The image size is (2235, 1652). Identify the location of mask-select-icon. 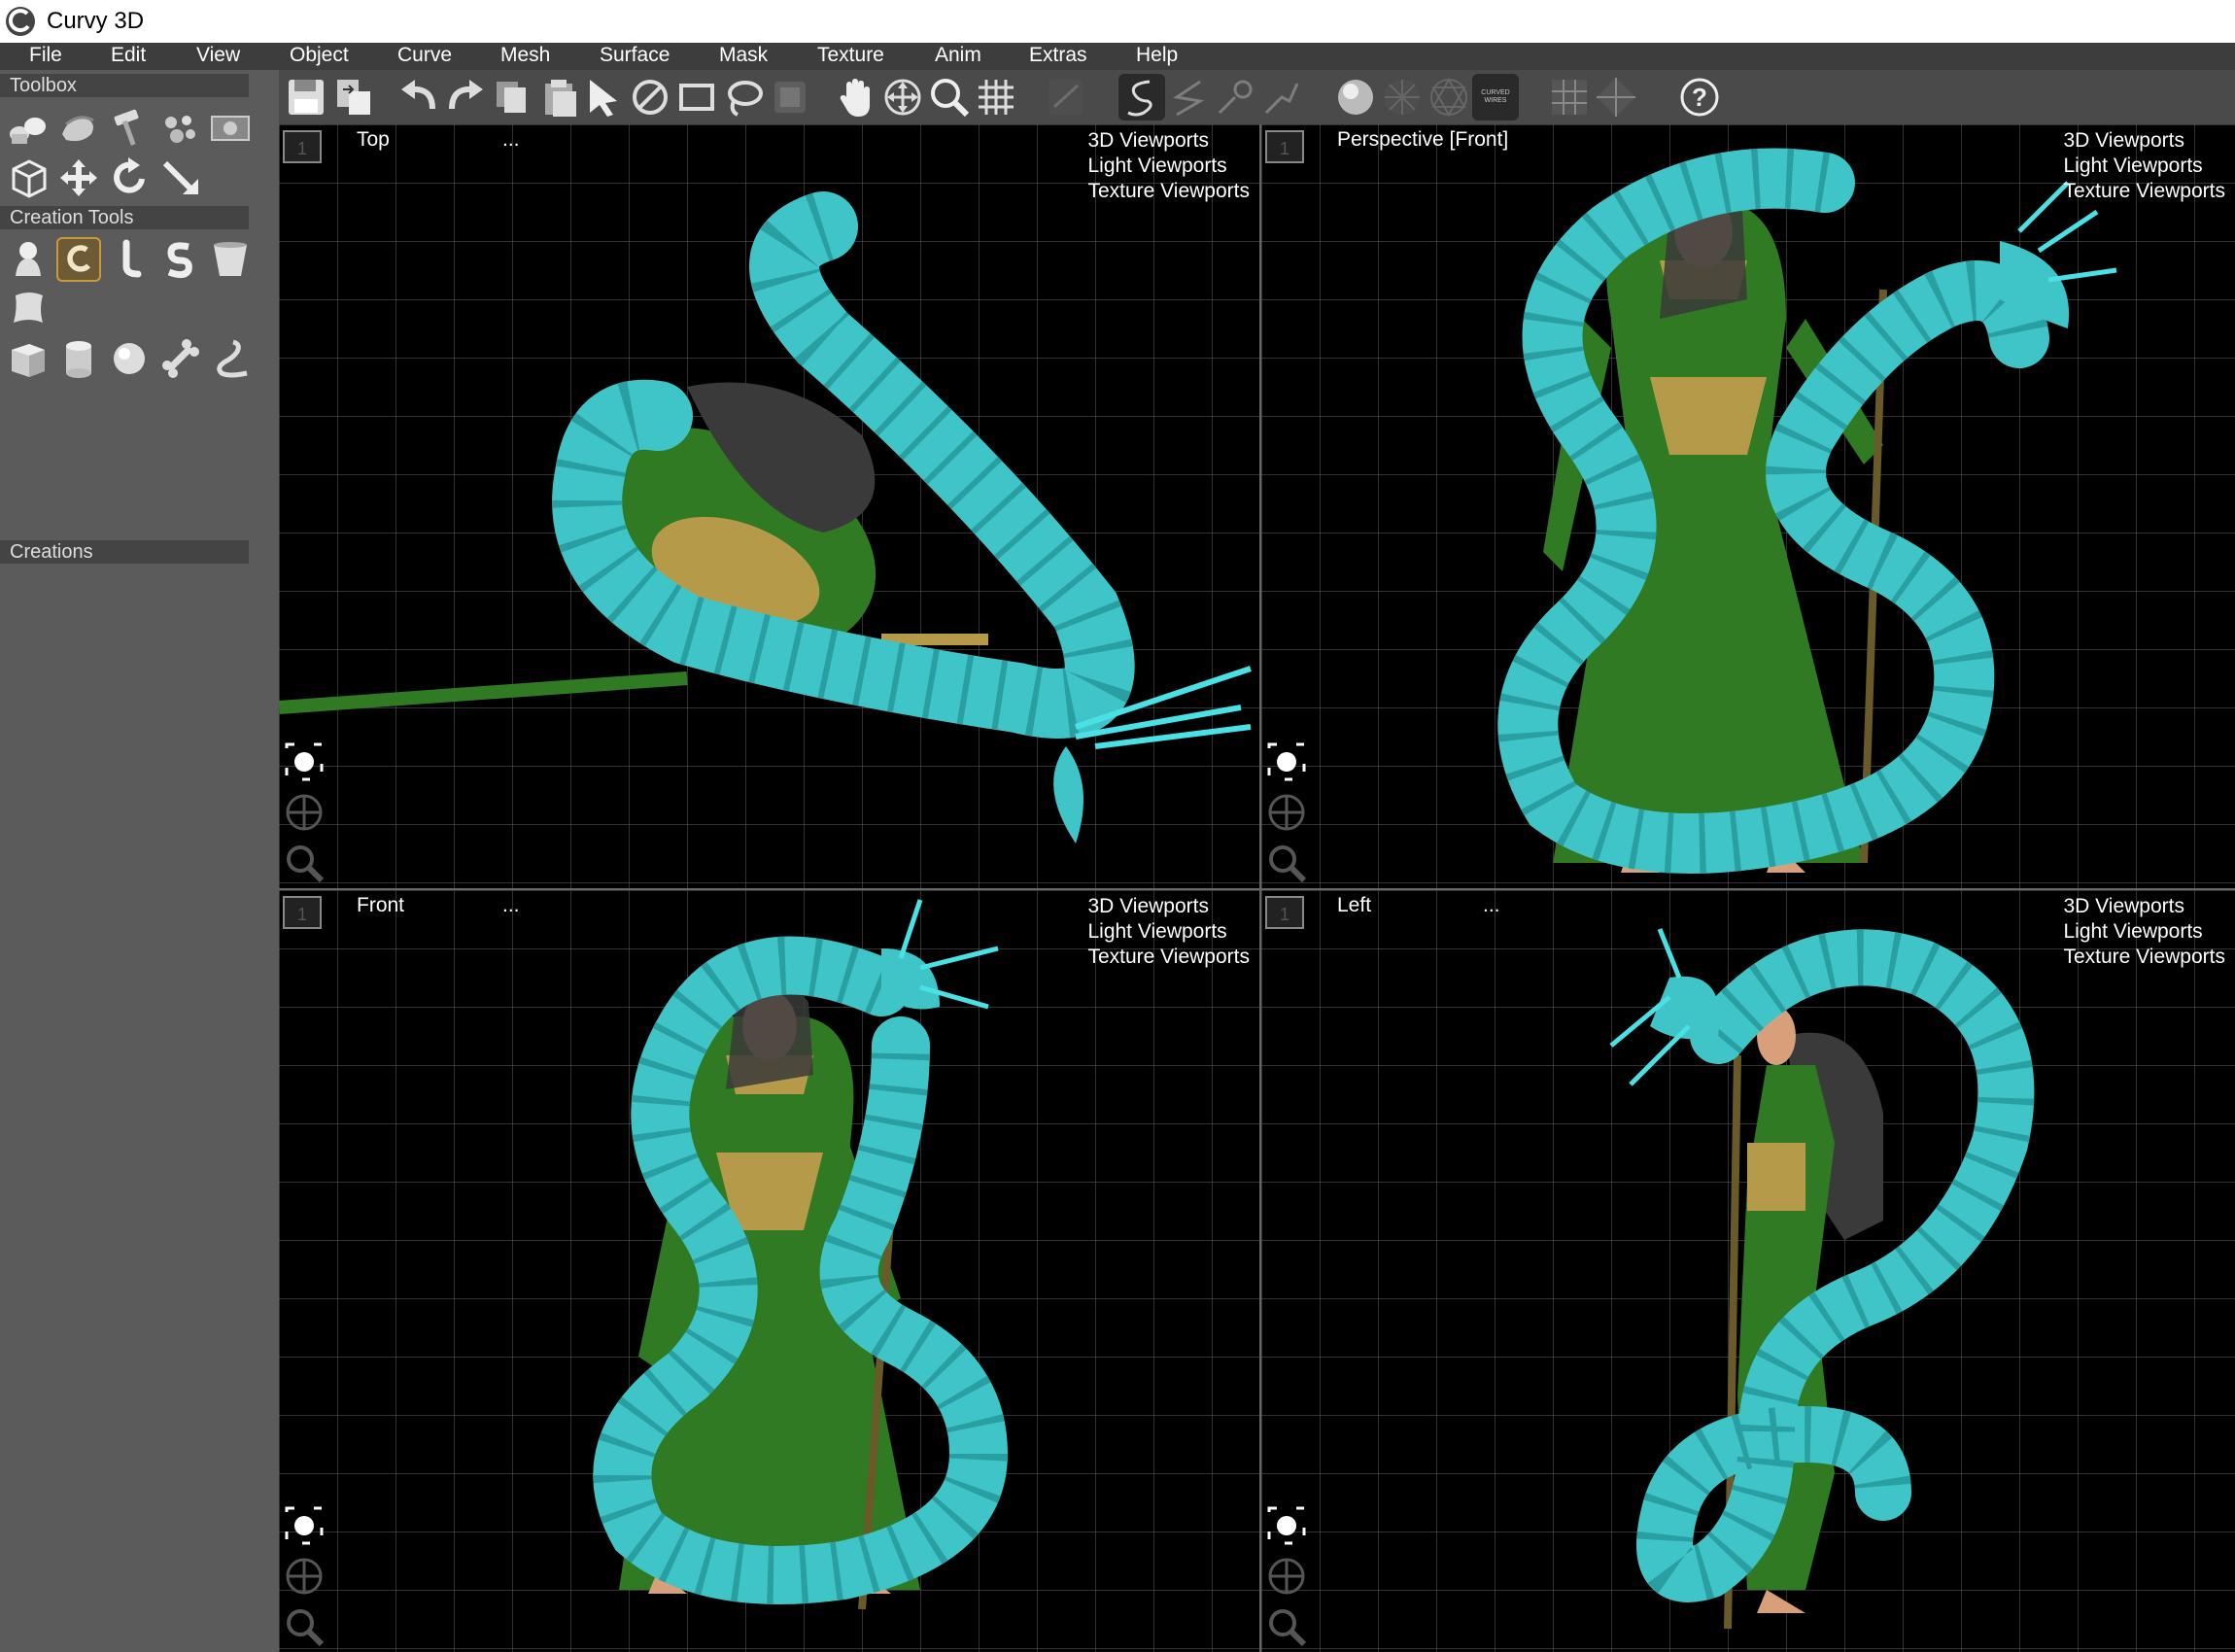
(790, 97).